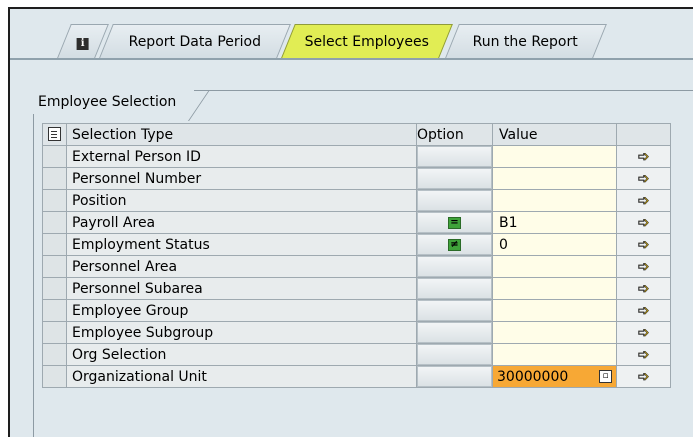 This screenshot has width=693, height=437. I want to click on table-row: Personnel Area ➩, so click(356, 266).